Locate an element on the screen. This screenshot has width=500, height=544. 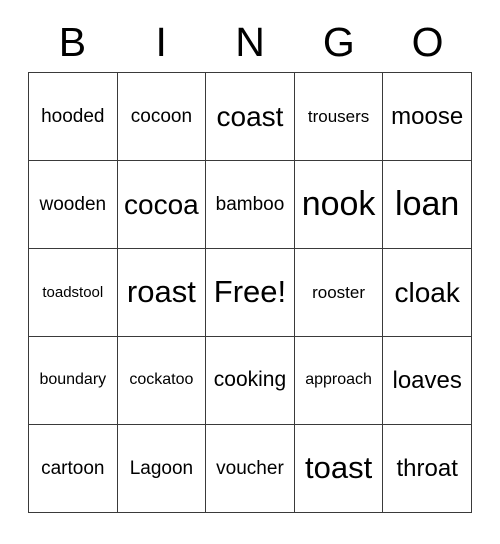
bingo-cell: Lagoon is located at coordinates (162, 469).